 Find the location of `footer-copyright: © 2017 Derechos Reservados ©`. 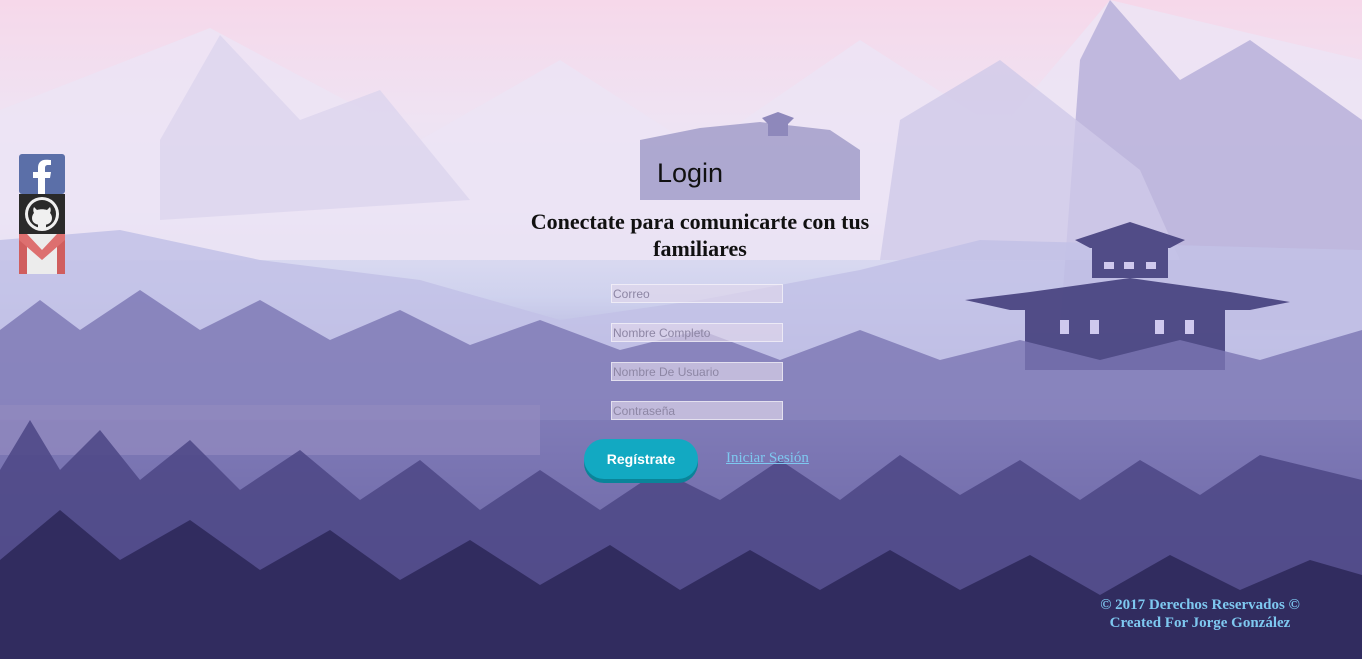

footer-copyright: © 2017 Derechos Reservados © is located at coordinates (1200, 605).